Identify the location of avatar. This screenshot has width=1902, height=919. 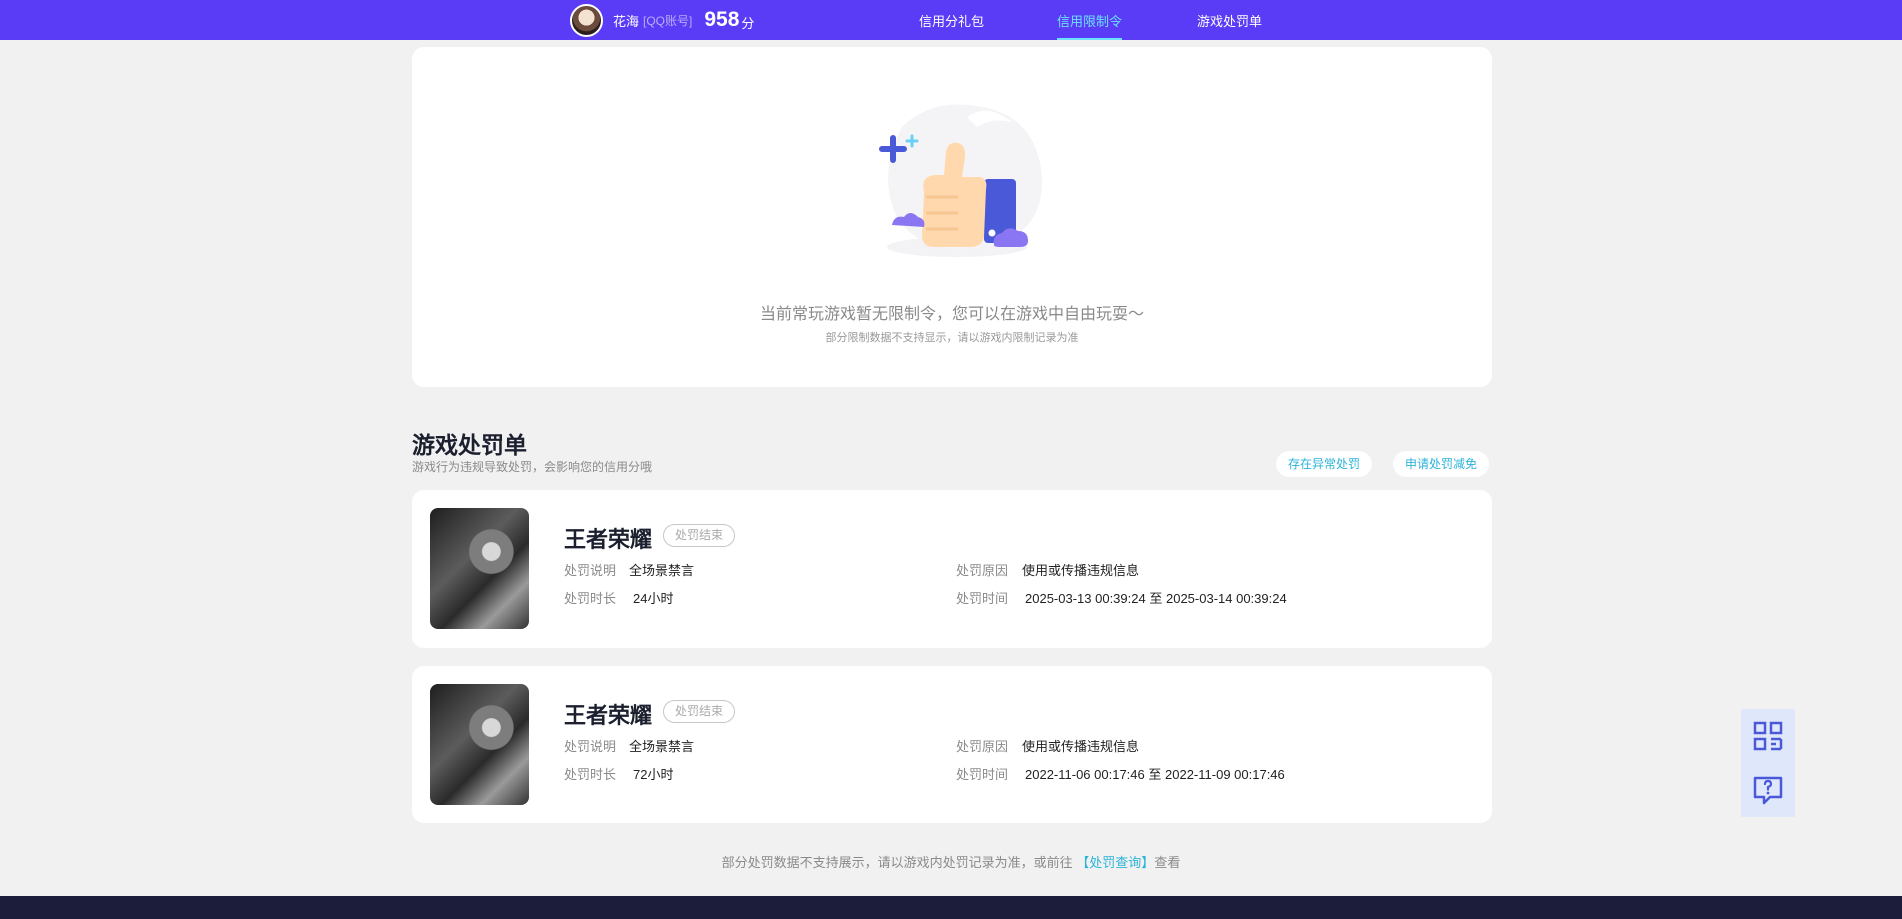
(586, 20).